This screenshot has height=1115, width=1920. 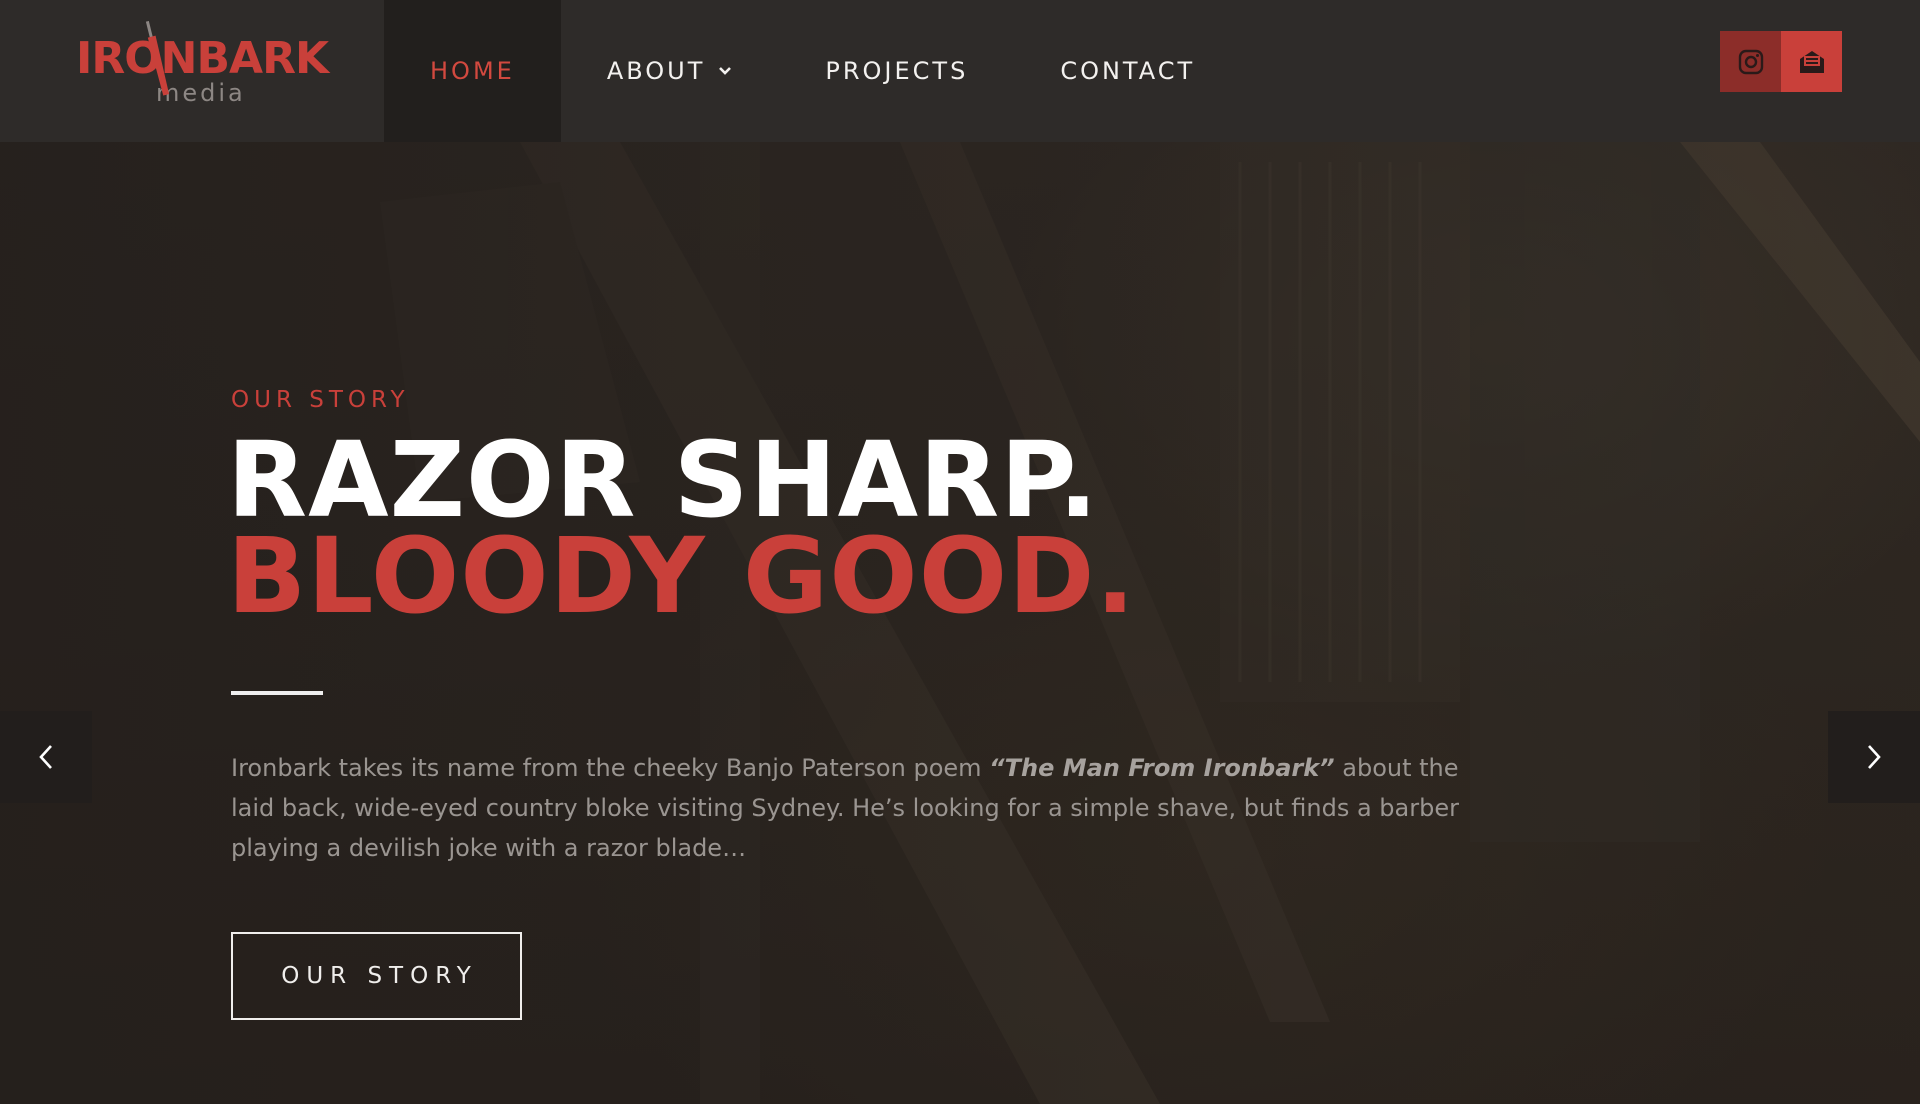 I want to click on hero-divider, so click(x=277, y=693).